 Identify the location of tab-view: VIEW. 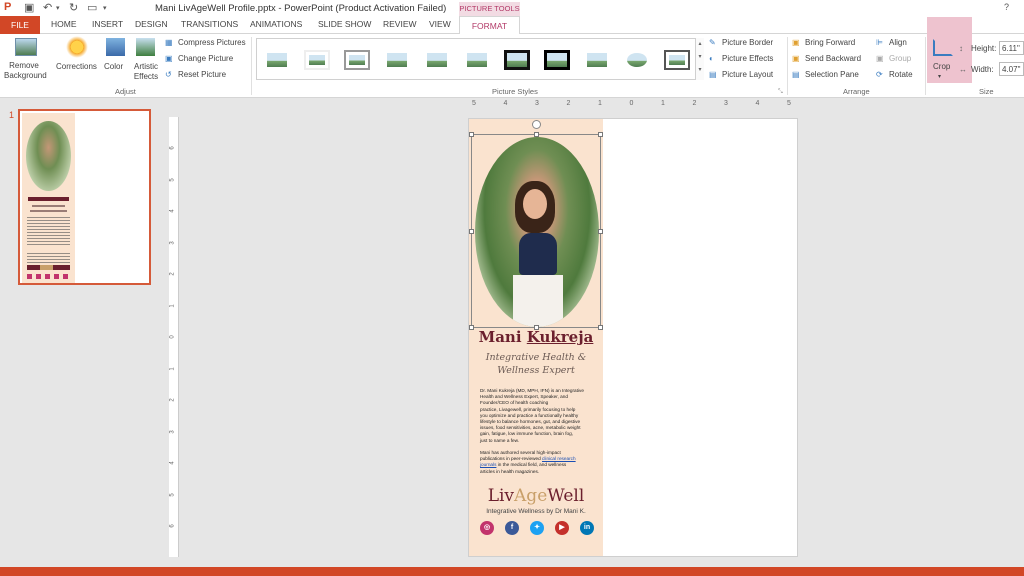
(440, 24).